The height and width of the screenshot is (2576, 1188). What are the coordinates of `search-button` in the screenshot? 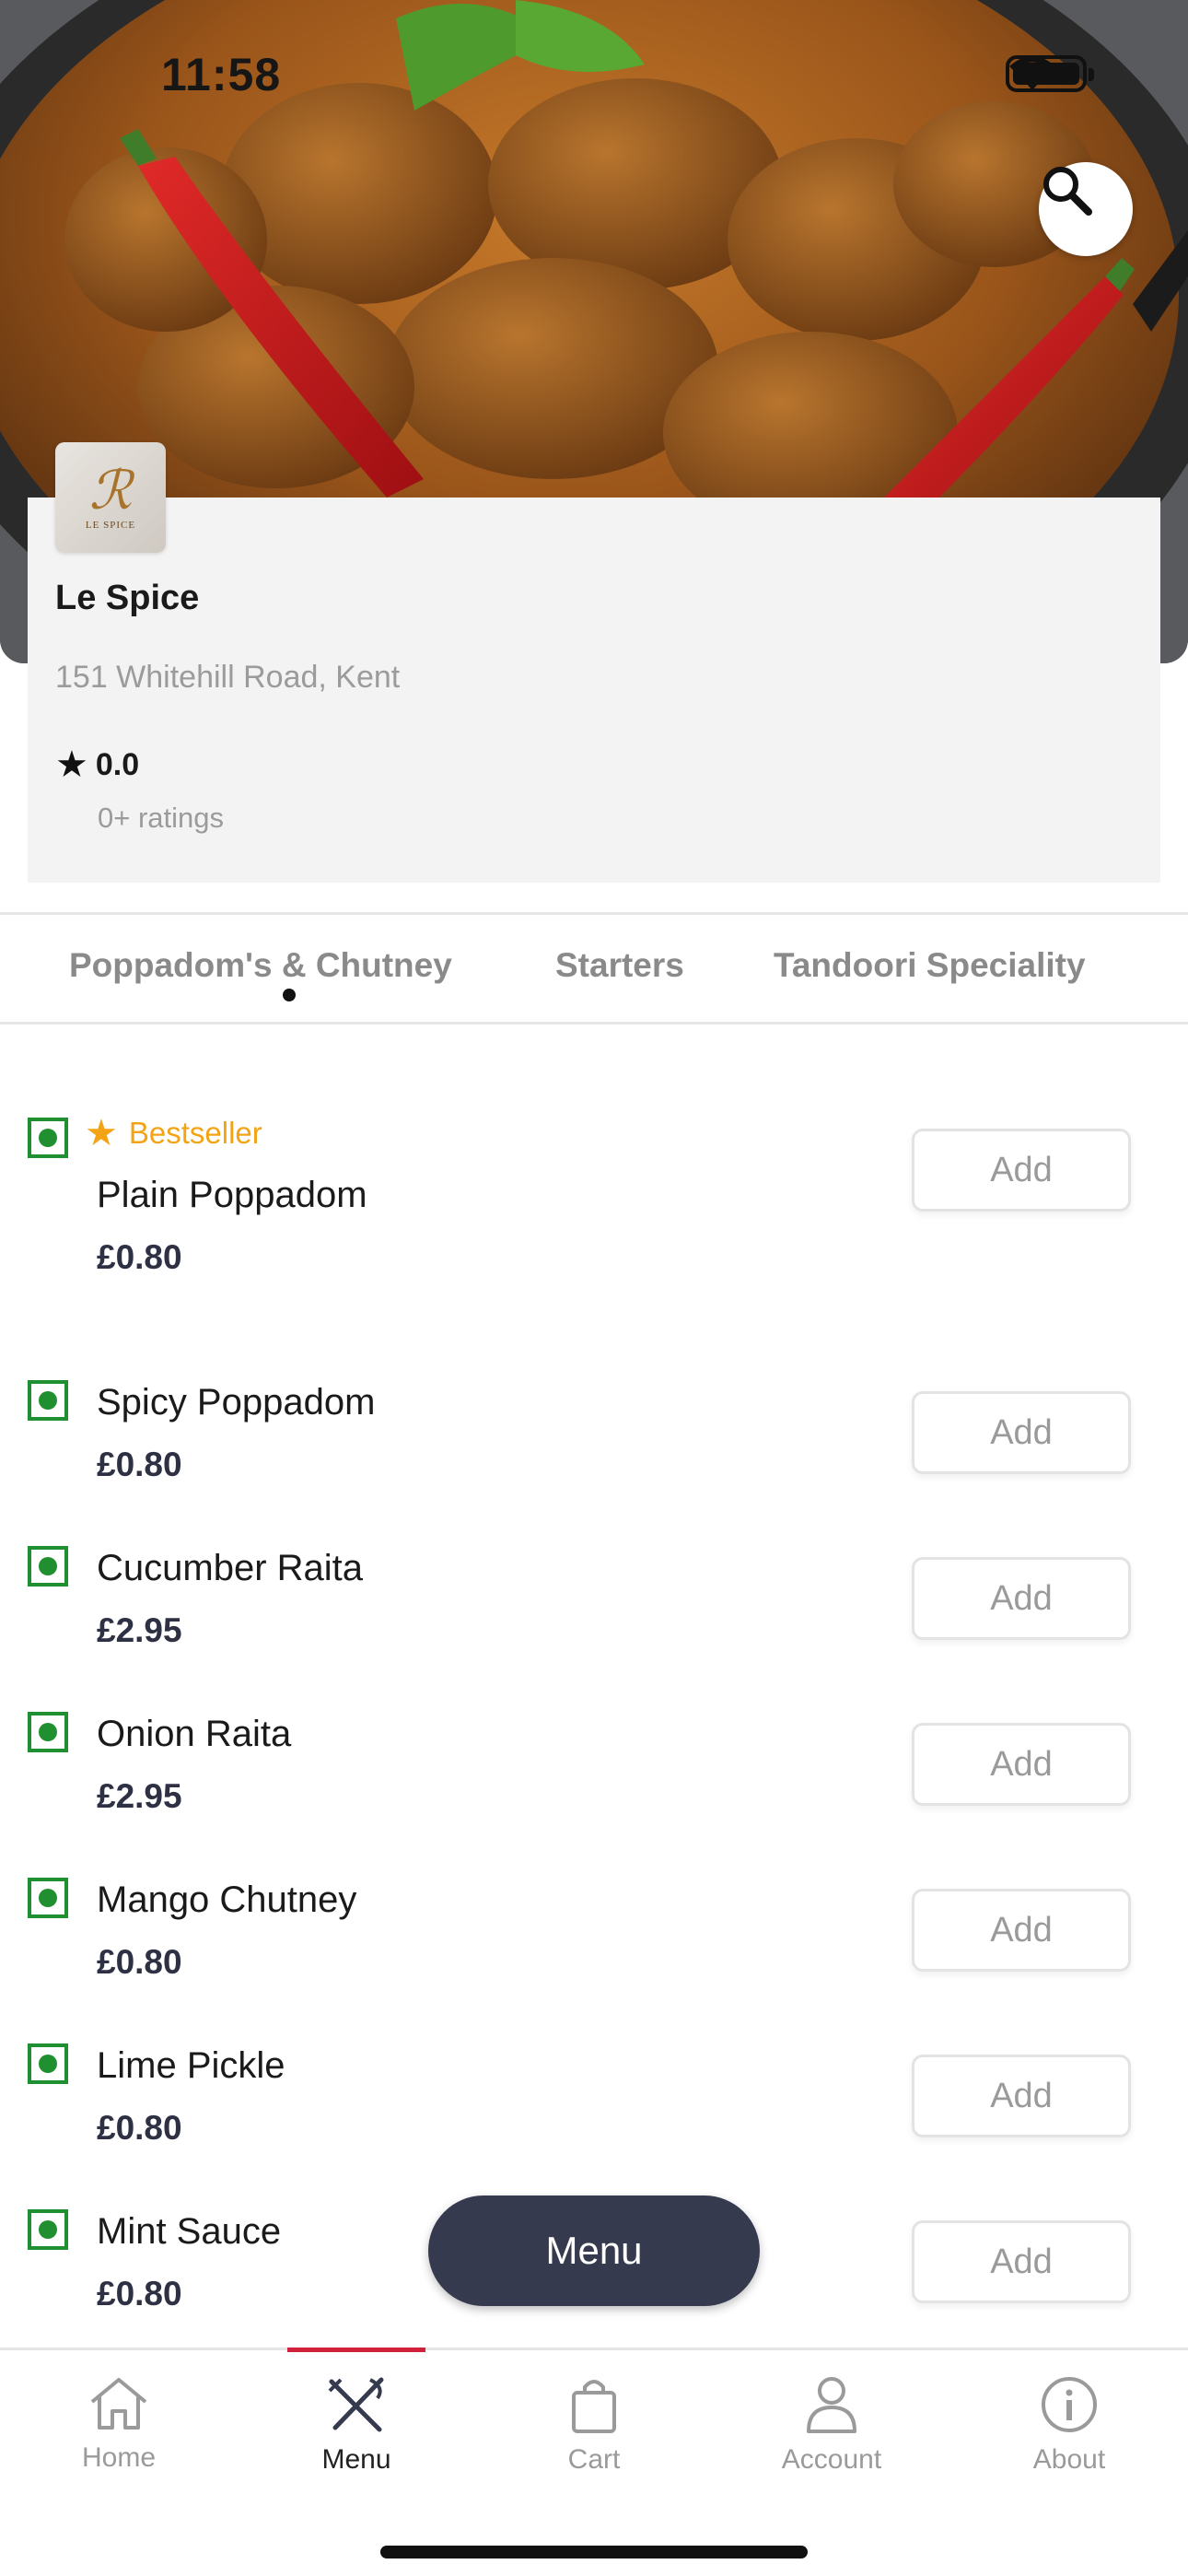 It's located at (1086, 209).